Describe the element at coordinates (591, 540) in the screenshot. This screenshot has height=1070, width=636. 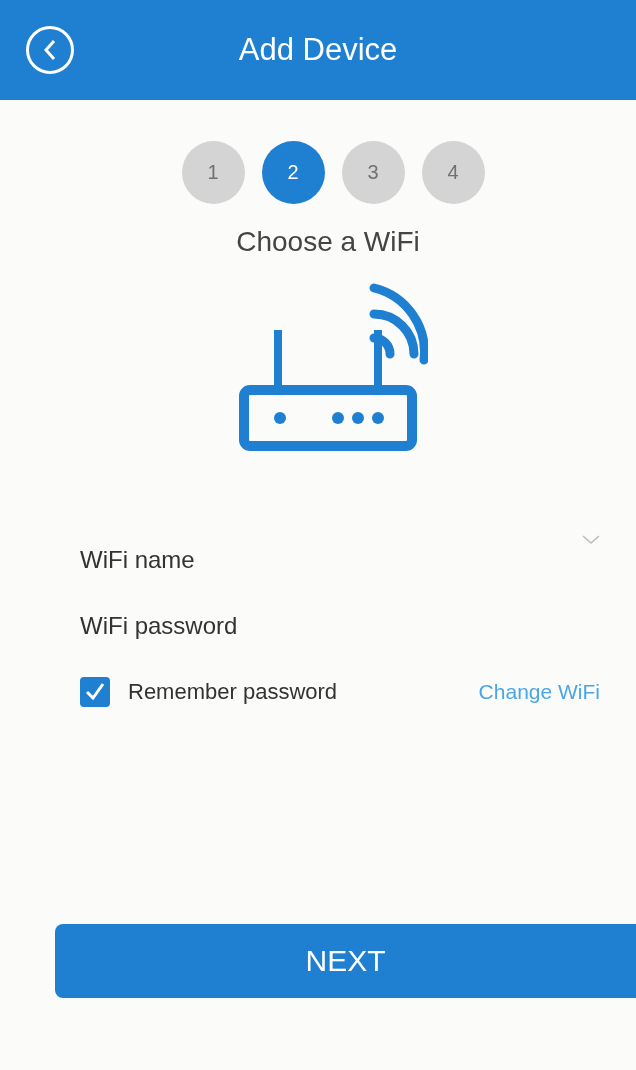
I see `chevron-down-icon` at that location.